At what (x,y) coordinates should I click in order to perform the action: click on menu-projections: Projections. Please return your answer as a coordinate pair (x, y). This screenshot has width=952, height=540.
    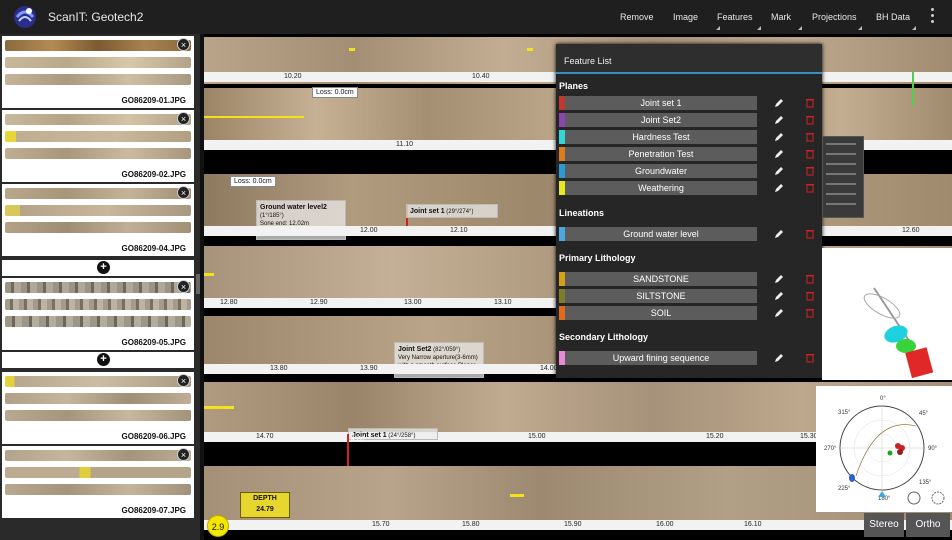
    Looking at the image, I should click on (834, 17).